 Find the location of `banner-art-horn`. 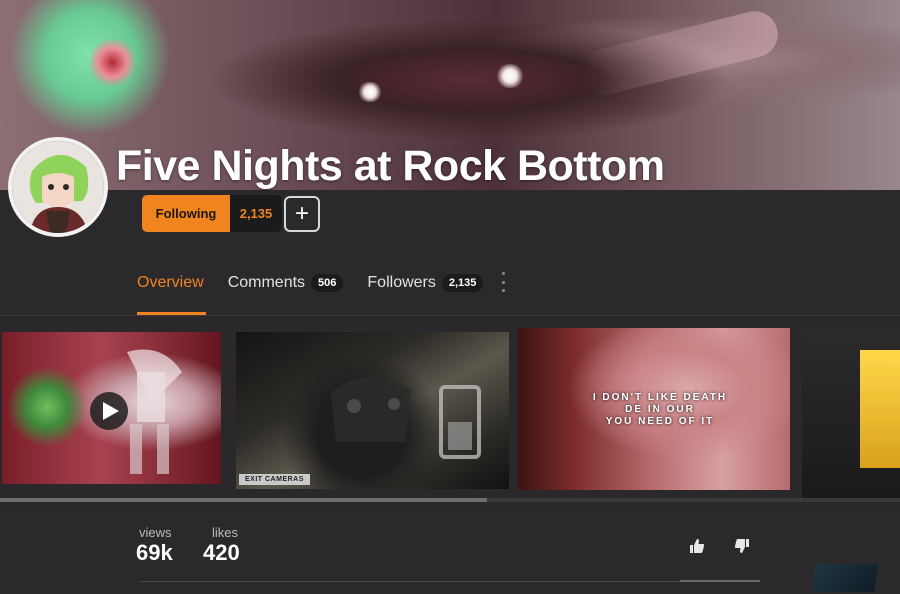

banner-art-horn is located at coordinates (680, 53).